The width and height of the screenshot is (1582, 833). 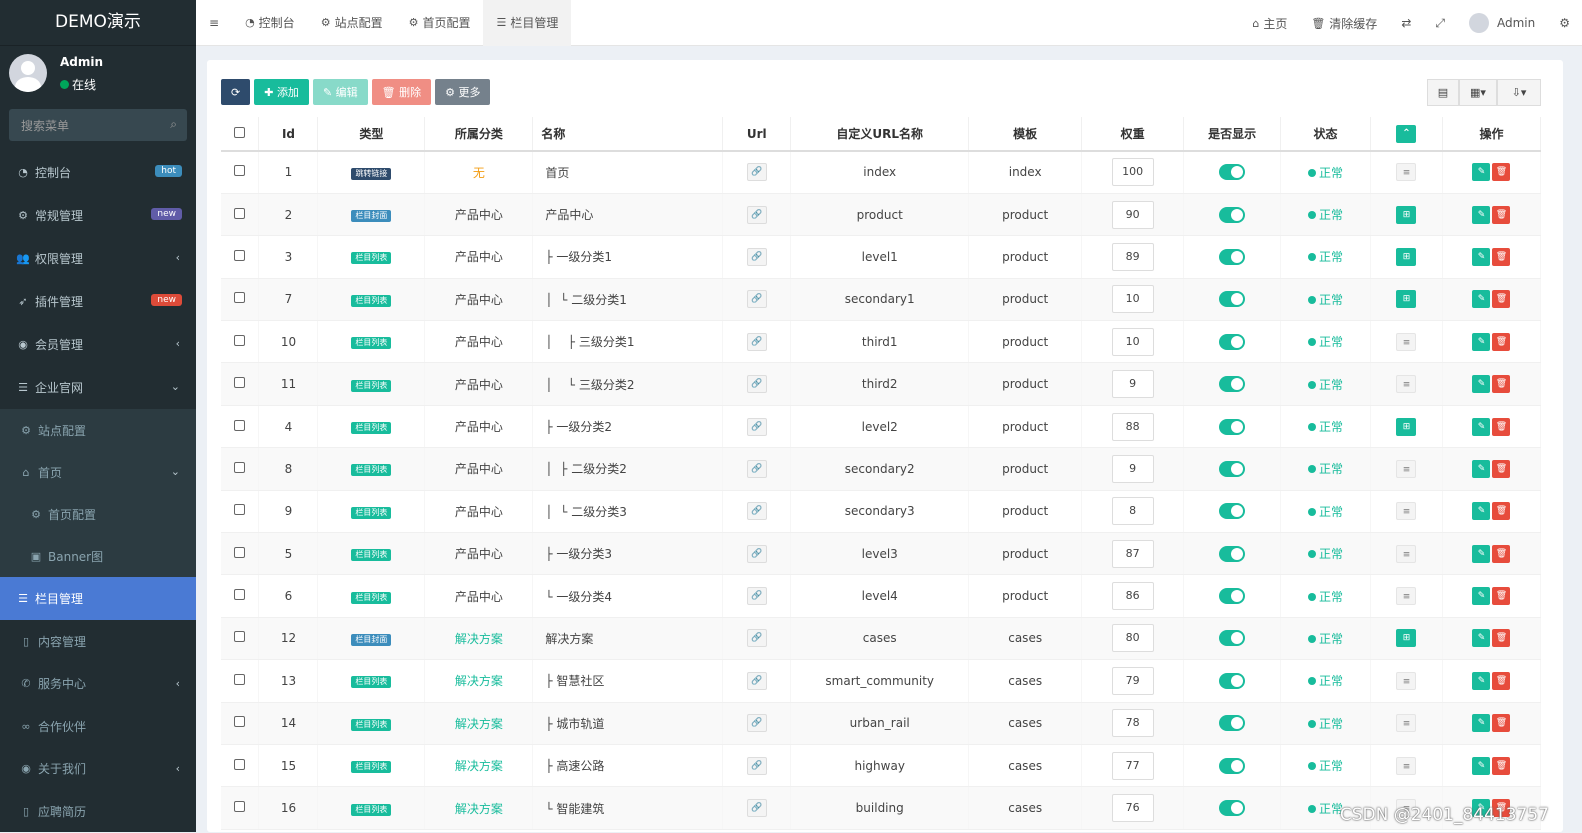 What do you see at coordinates (270, 23) in the screenshot?
I see `tab: ◔ 控制台` at bounding box center [270, 23].